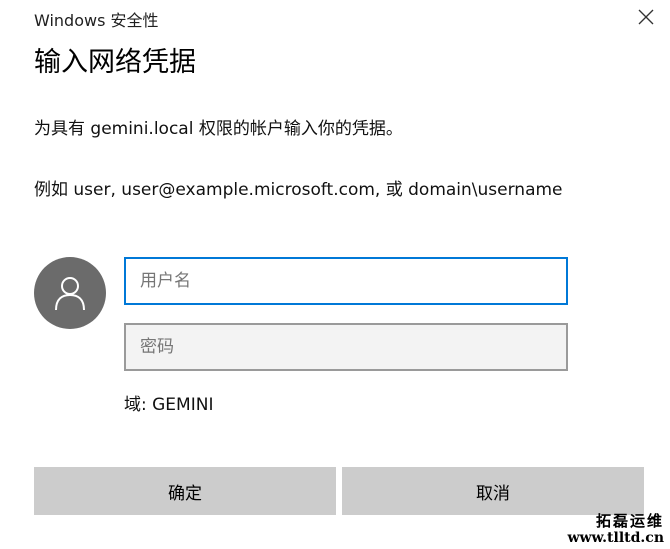 The image size is (670, 549). I want to click on window-title: Windows 安全性, so click(96, 20).